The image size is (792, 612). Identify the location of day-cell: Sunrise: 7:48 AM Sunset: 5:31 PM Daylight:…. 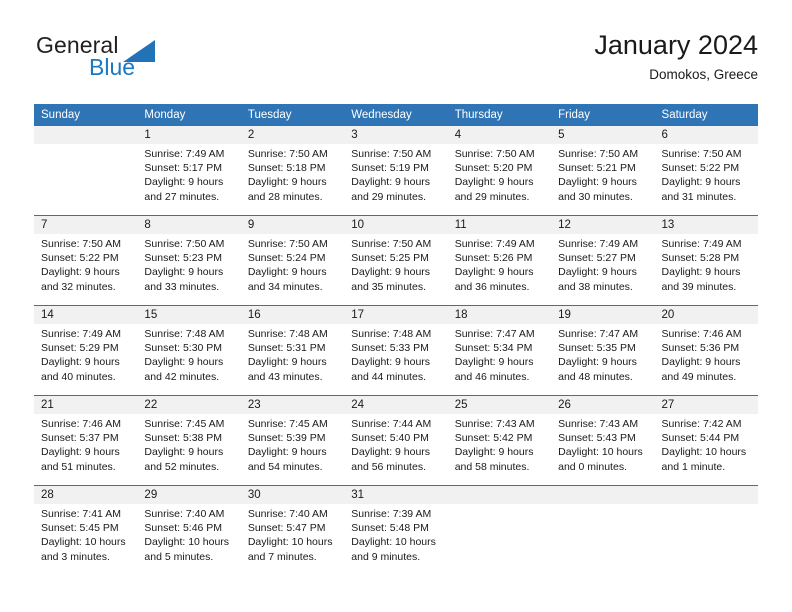
(292, 359).